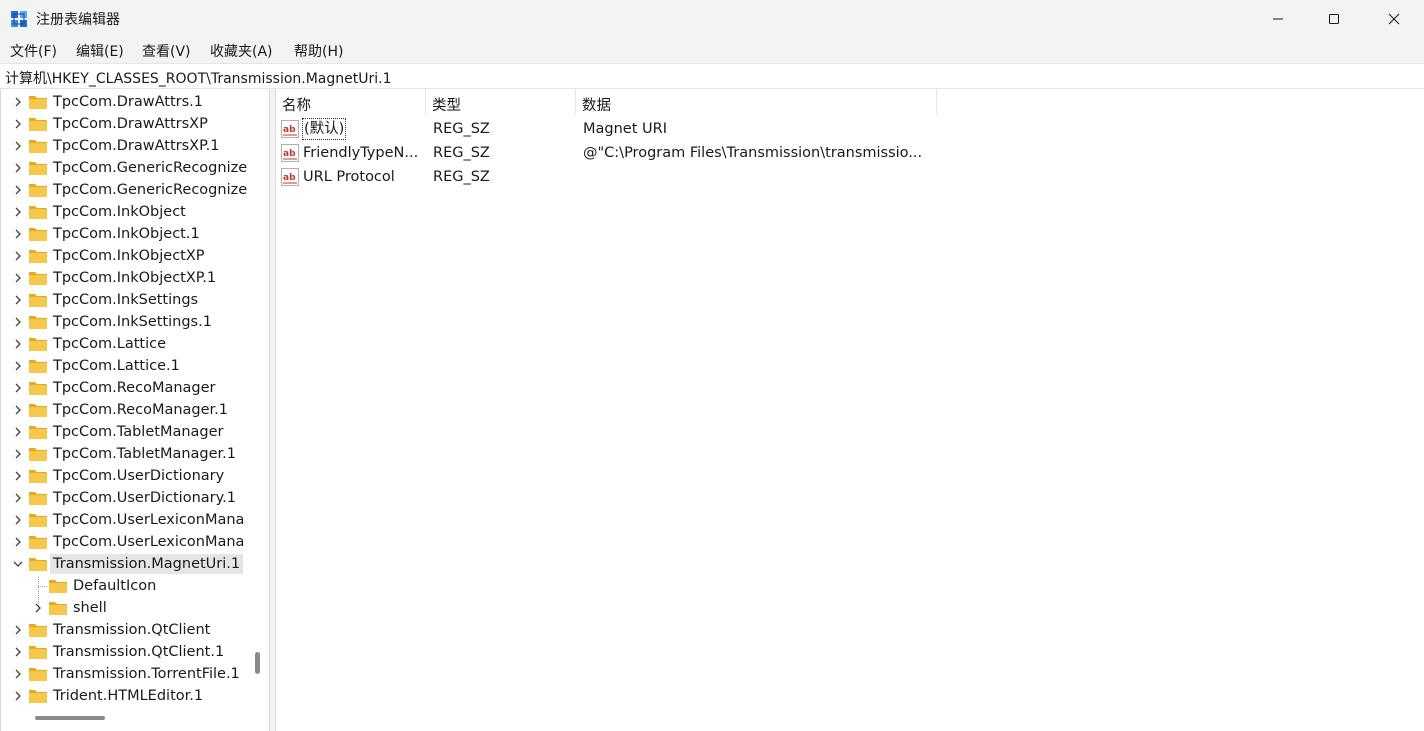  What do you see at coordinates (501, 102) in the screenshot?
I see `column-header-type: 类型` at bounding box center [501, 102].